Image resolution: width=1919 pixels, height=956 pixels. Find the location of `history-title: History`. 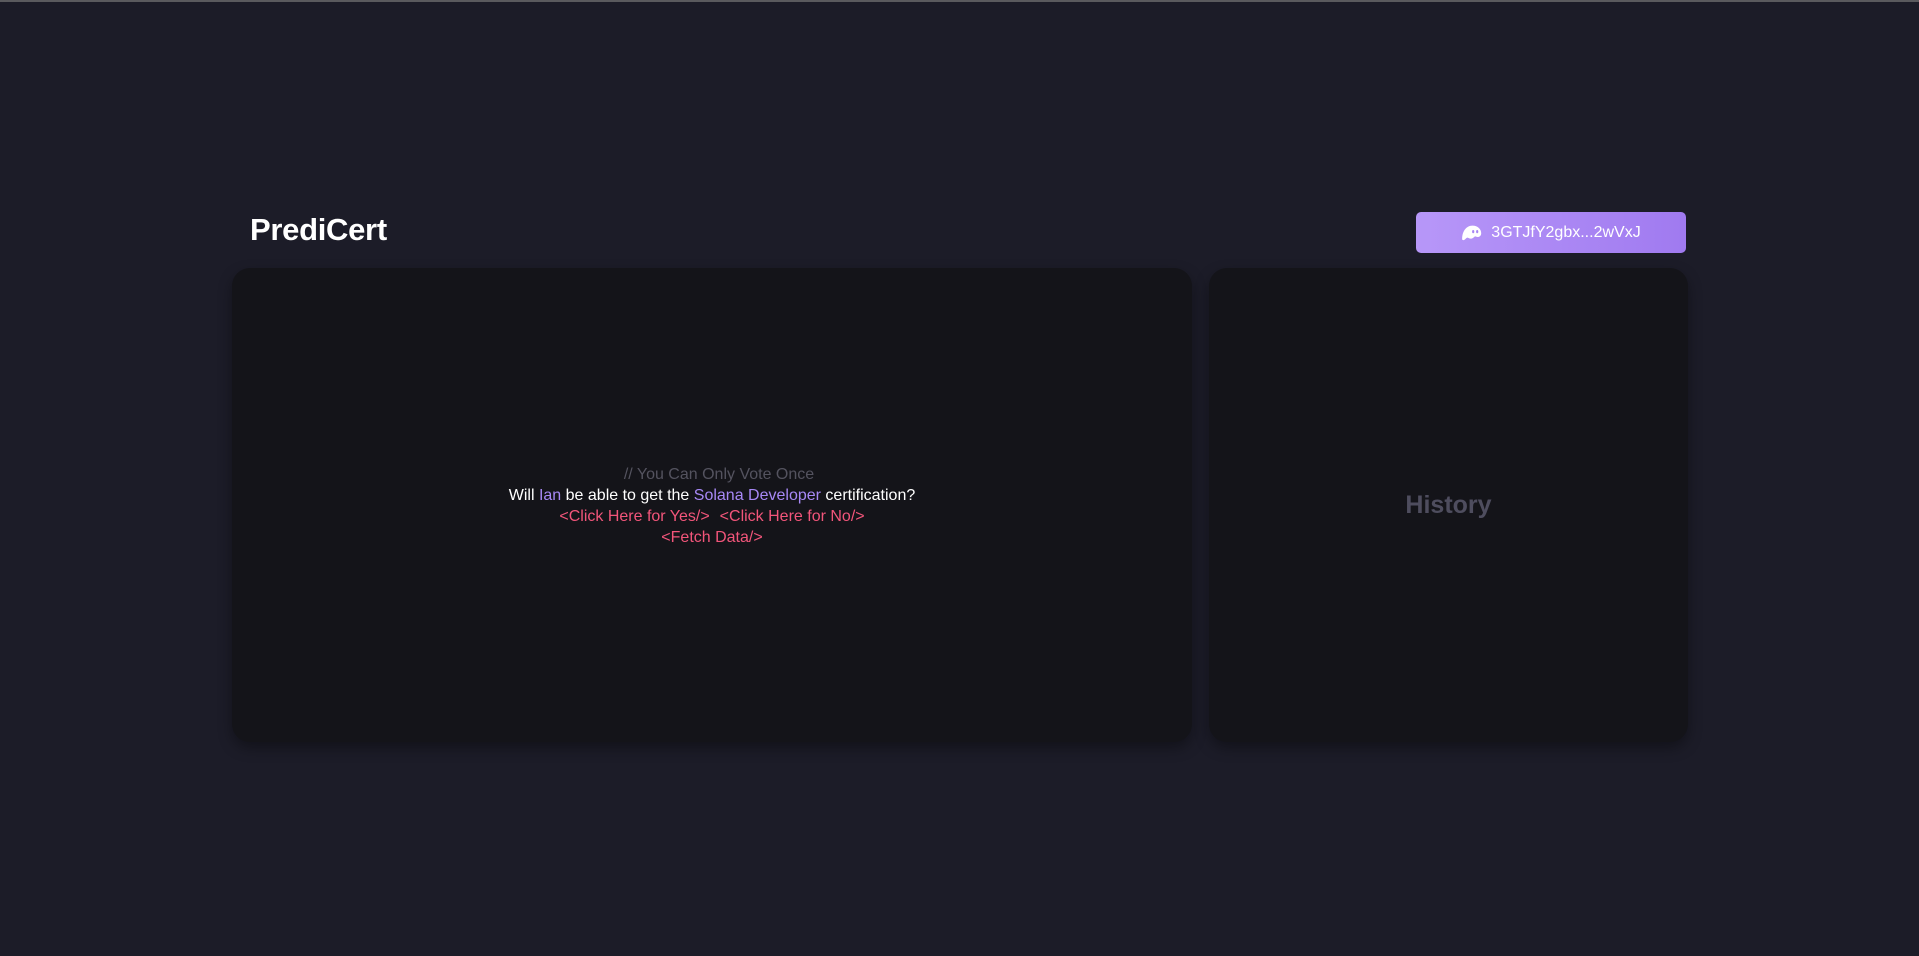

history-title: History is located at coordinates (1448, 504).